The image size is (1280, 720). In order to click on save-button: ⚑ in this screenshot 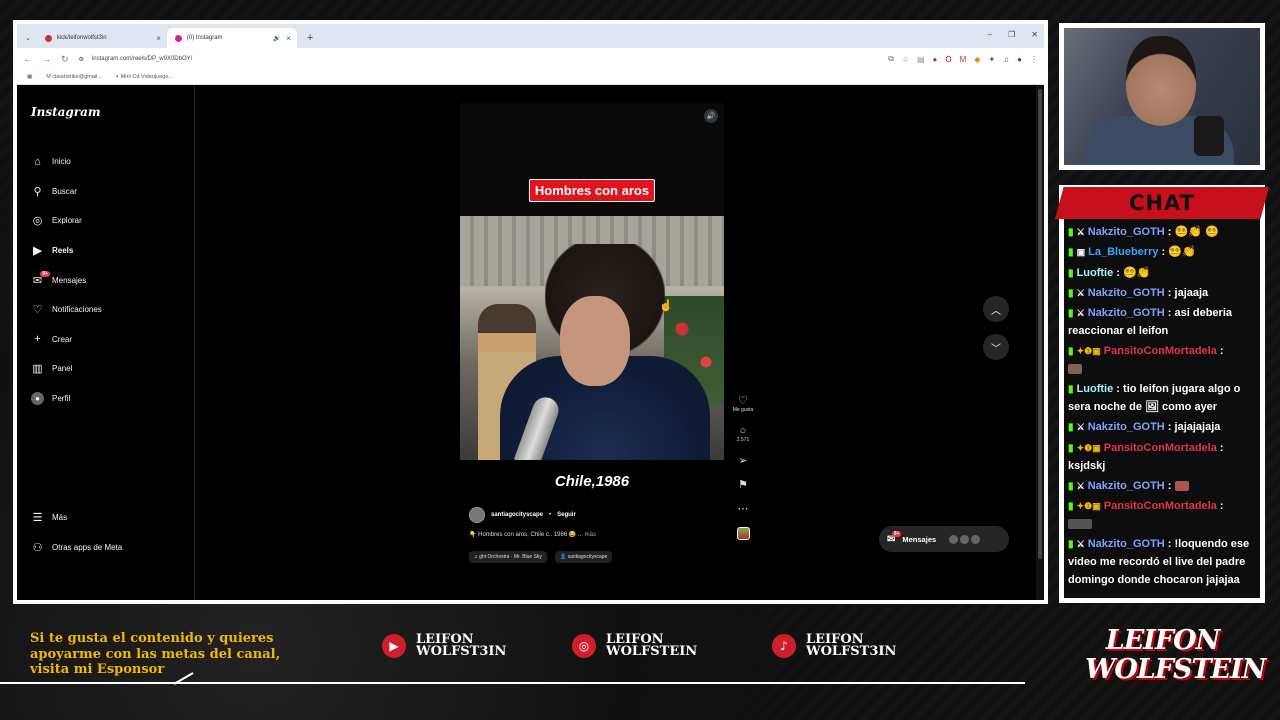, I will do `click(743, 485)`.